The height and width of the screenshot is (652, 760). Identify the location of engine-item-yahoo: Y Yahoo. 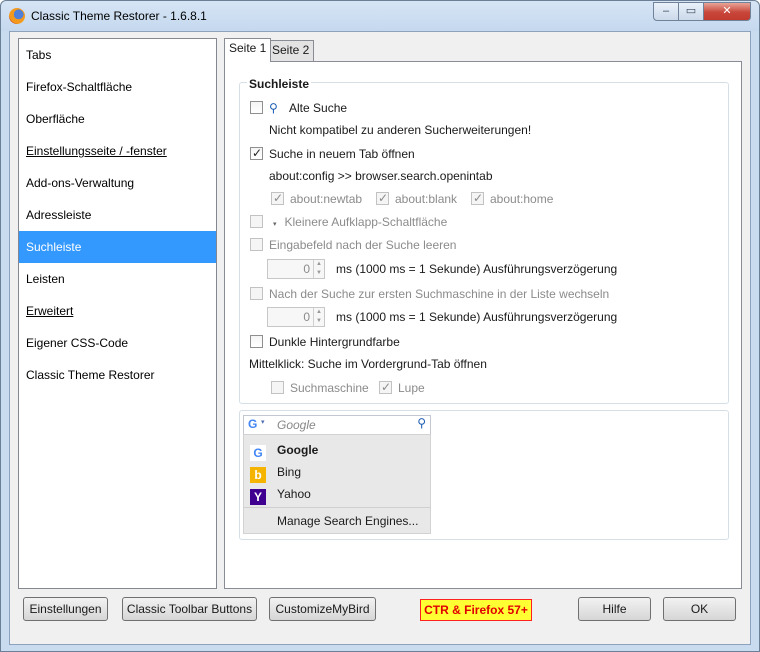
(280, 494).